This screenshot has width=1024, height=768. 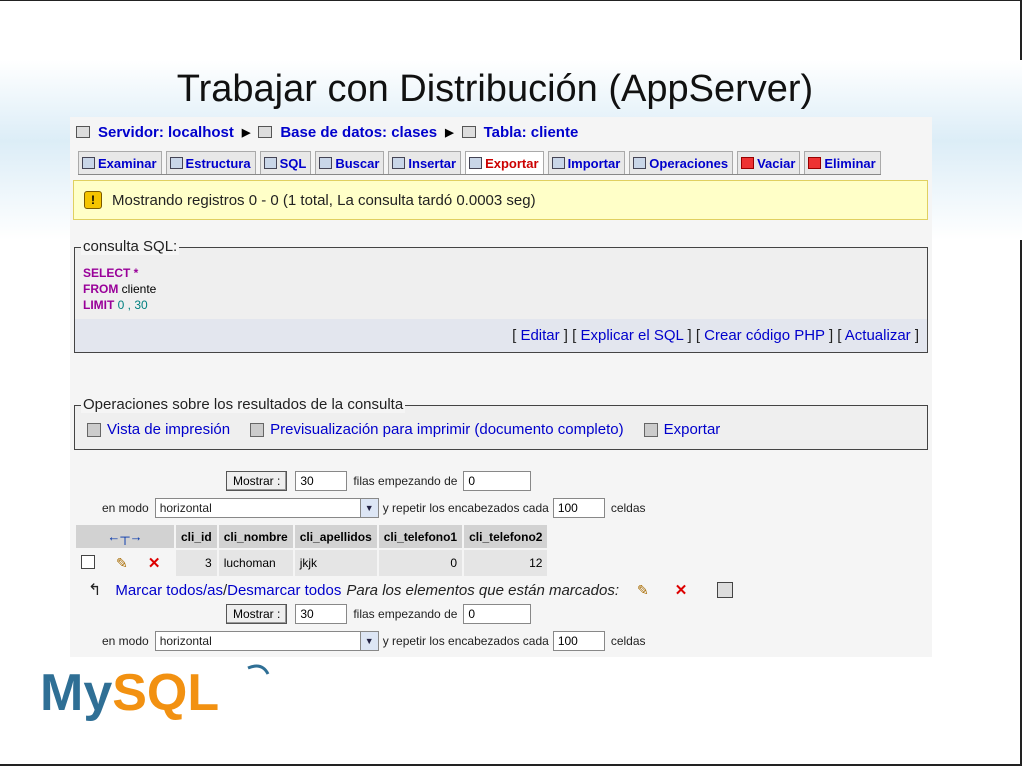 What do you see at coordinates (692, 429) in the screenshot?
I see `export-link: Exportar` at bounding box center [692, 429].